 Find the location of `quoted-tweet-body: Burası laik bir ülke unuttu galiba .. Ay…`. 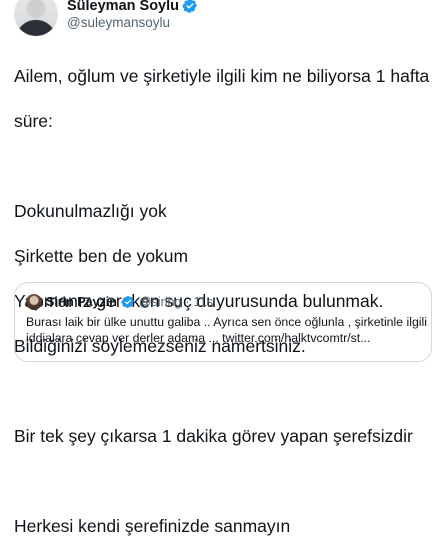

quoted-tweet-body: Burası laik bir ülke unuttu galiba .. Ay… is located at coordinates (227, 330).